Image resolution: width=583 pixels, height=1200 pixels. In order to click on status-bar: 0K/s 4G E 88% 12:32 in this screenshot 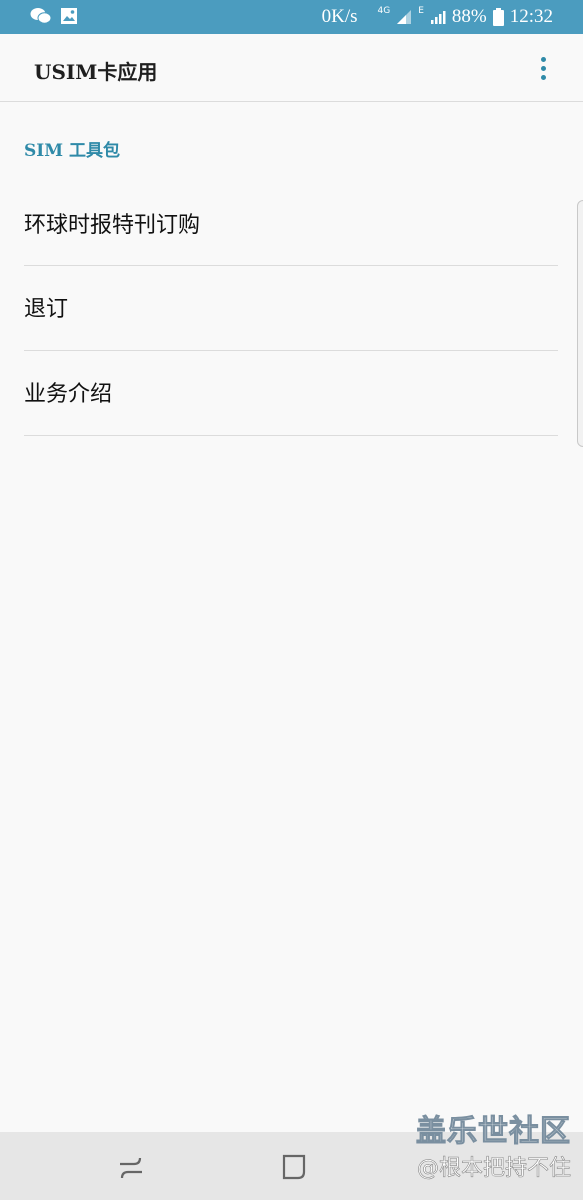, I will do `click(291, 17)`.